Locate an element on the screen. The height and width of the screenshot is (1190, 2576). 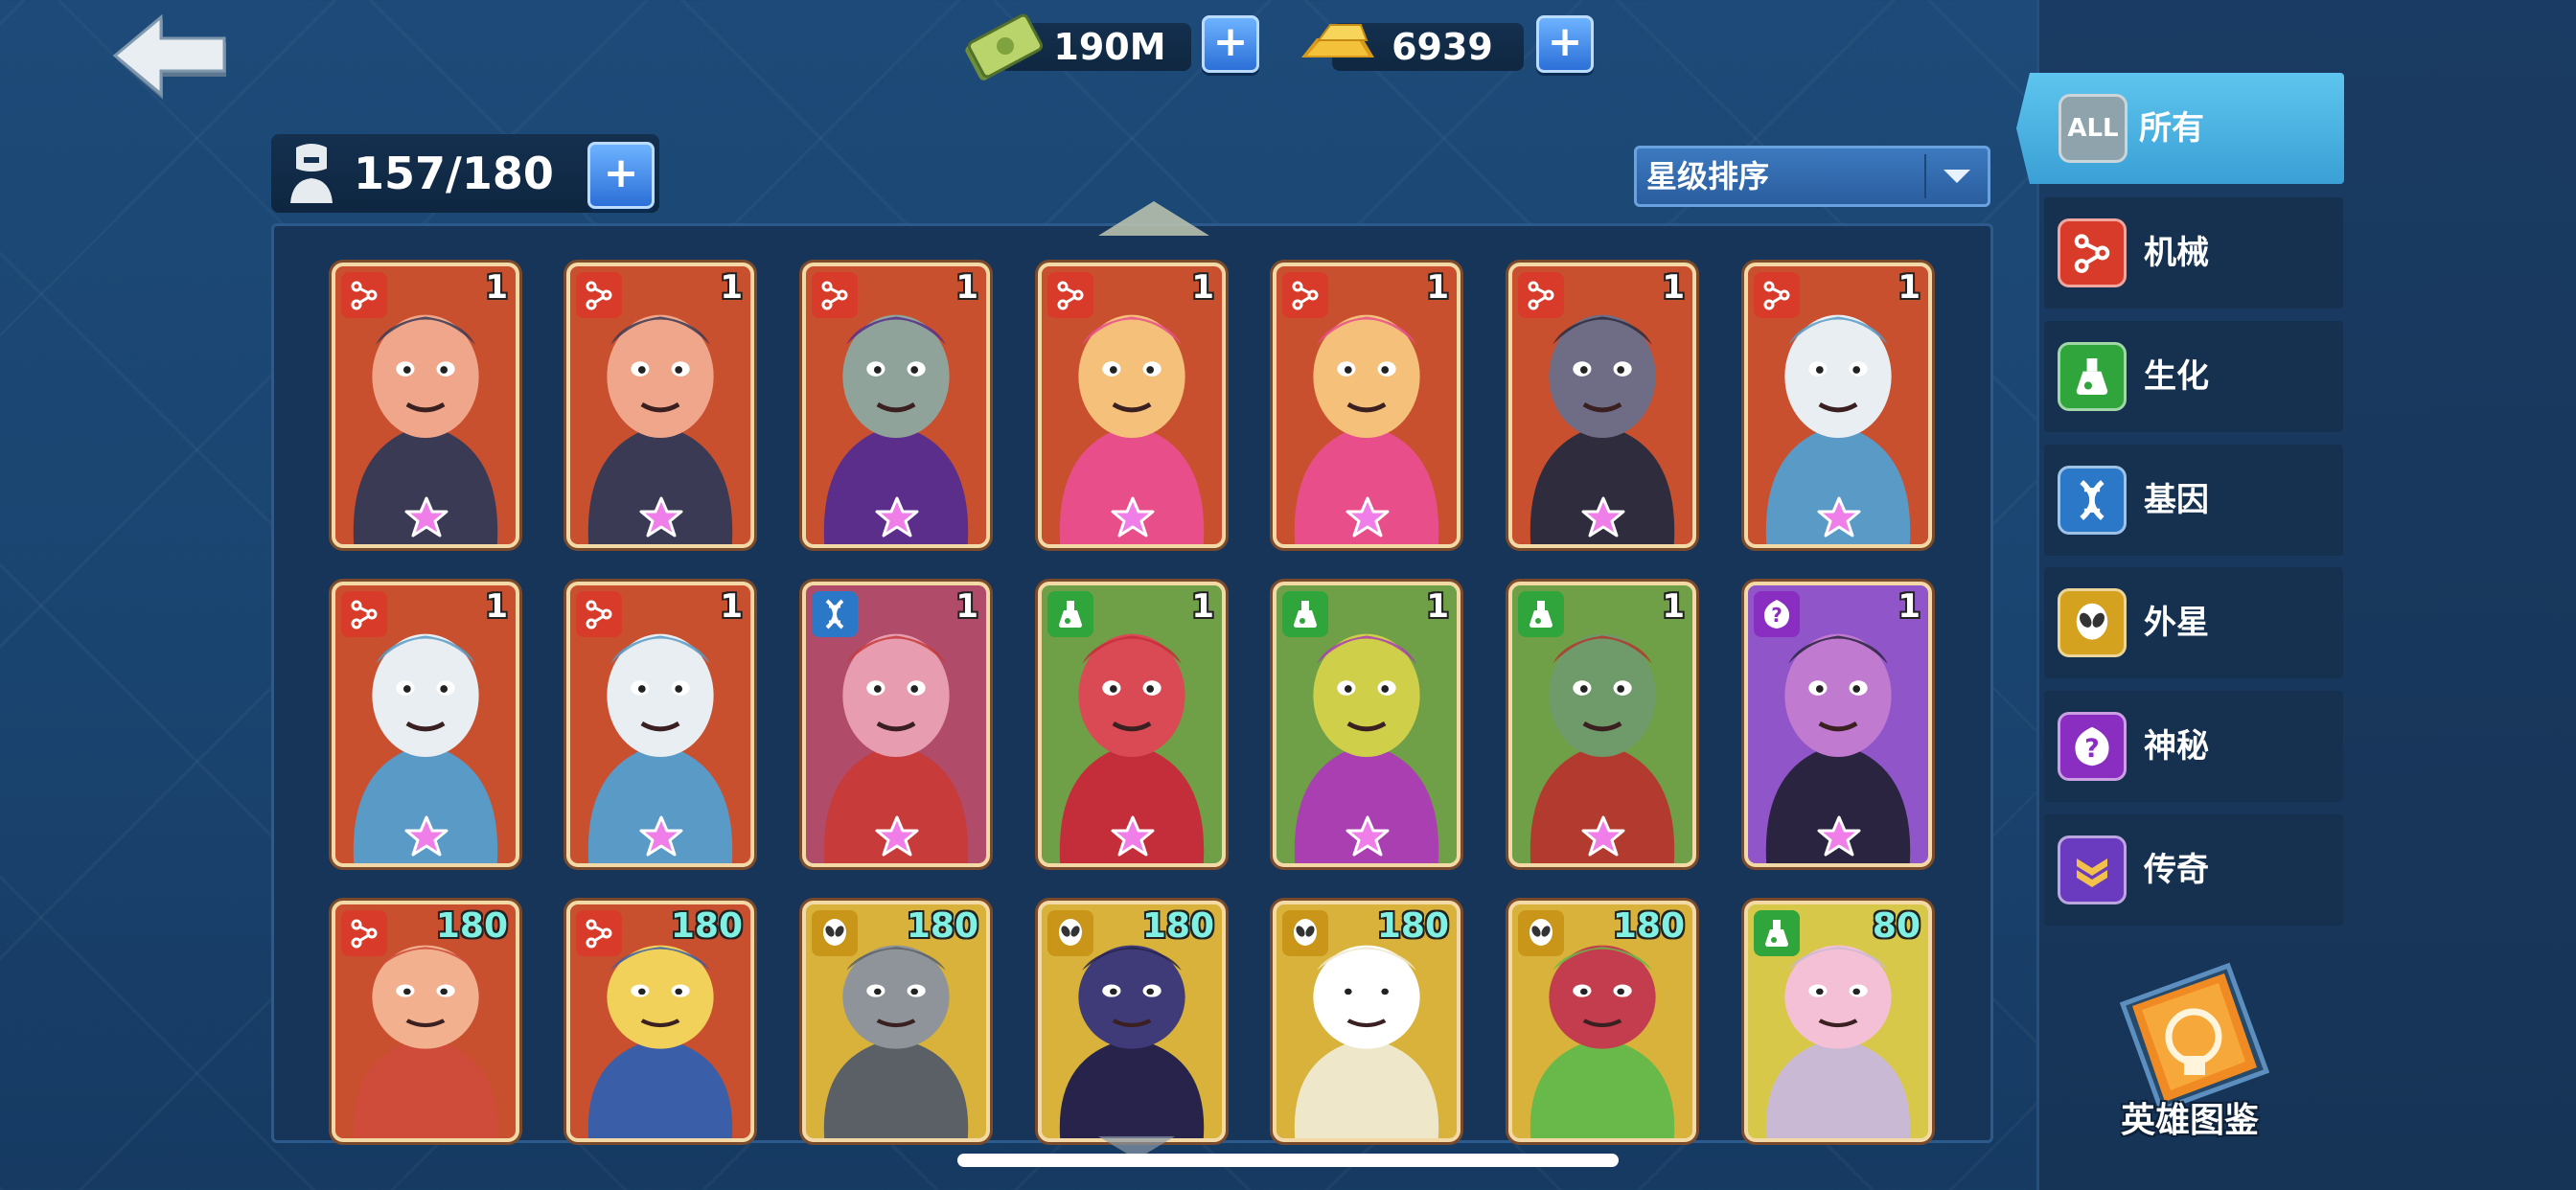
tab-mech: 机械 is located at coordinates (2193, 253).